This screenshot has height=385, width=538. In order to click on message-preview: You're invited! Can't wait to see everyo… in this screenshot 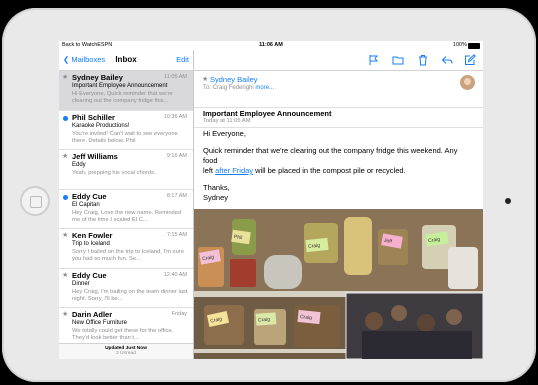, I will do `click(125, 137)`.